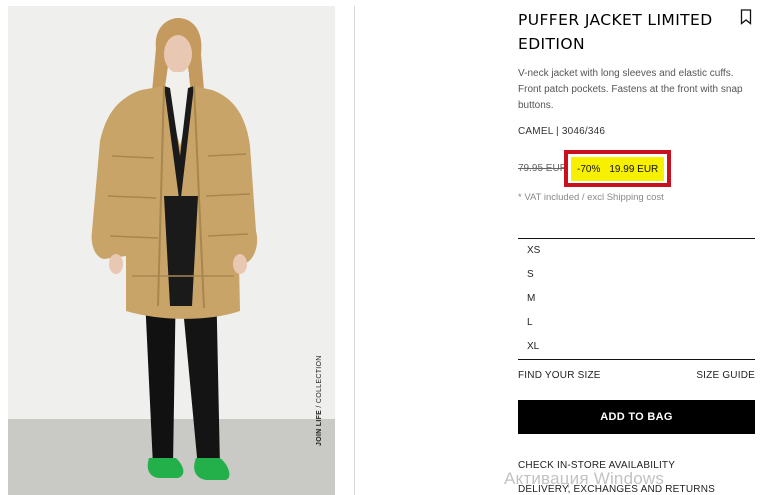 Image resolution: width=765 pixels, height=495 pixels. I want to click on vat-note: * VAT included / excl Shipping cost, so click(591, 197).